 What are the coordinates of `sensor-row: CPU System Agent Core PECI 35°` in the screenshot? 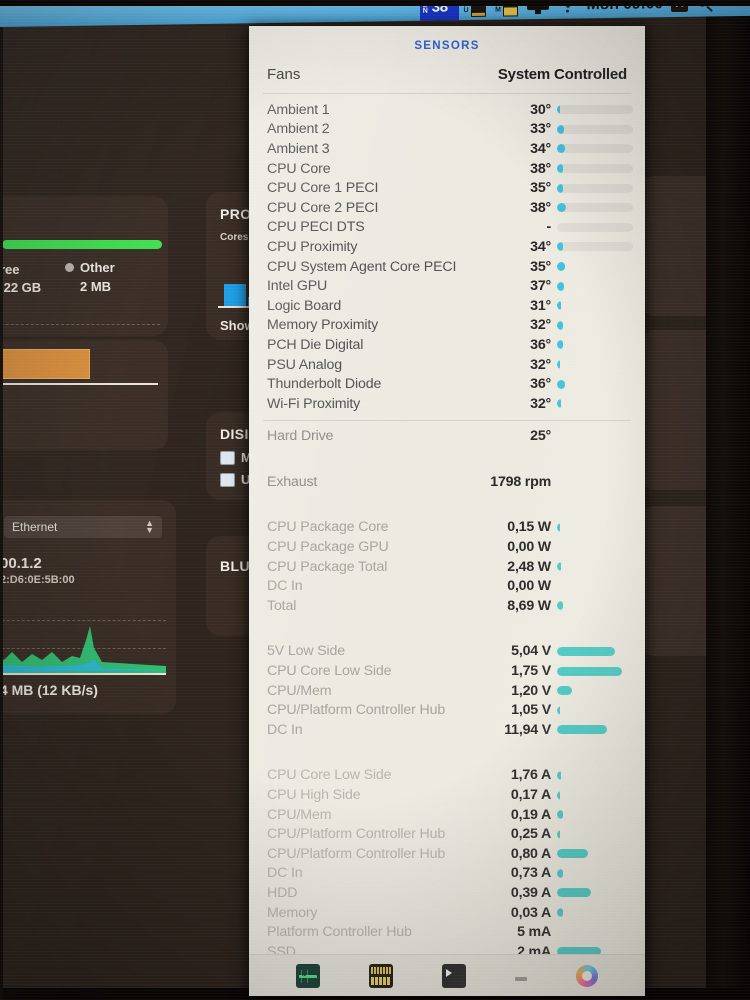 It's located at (447, 267).